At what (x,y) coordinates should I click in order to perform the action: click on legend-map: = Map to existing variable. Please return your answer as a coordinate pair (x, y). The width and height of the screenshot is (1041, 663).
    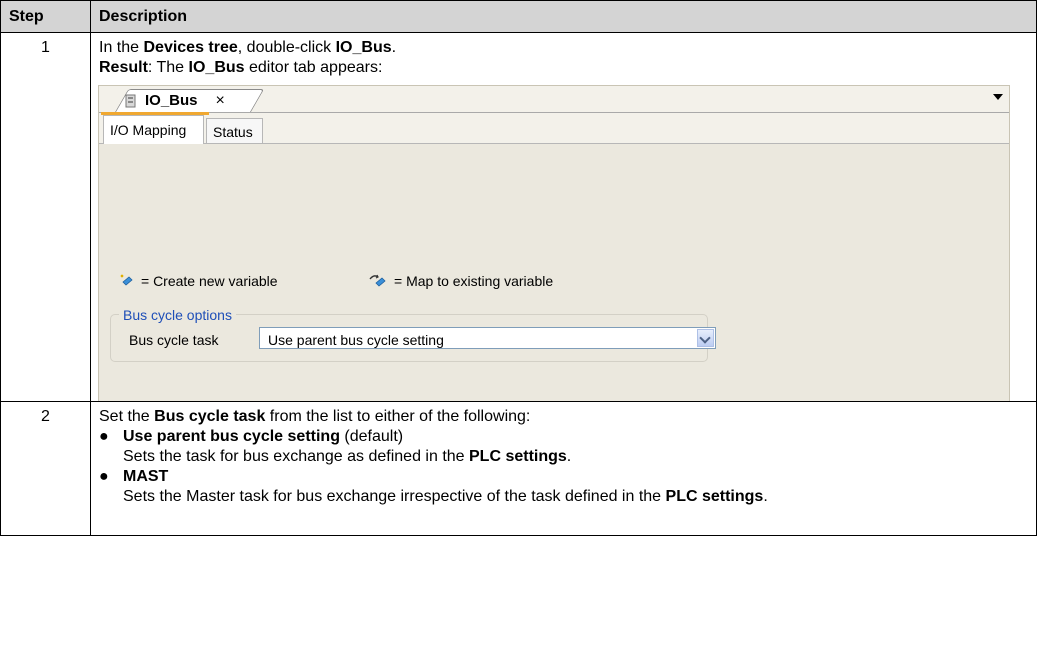
    Looking at the image, I should click on (460, 281).